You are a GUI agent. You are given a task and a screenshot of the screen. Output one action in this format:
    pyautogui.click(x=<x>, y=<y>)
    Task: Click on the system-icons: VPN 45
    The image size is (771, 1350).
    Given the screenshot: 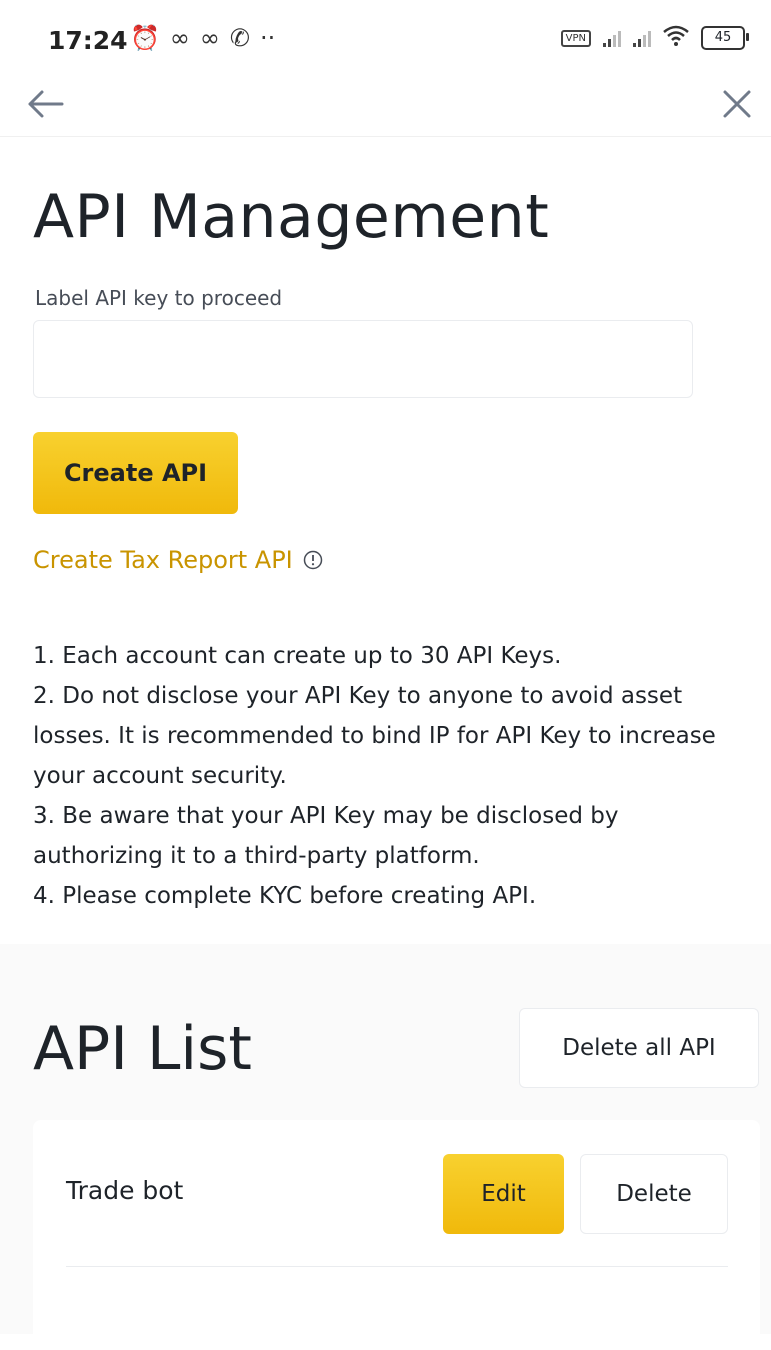 What is the action you would take?
    pyautogui.click(x=654, y=38)
    